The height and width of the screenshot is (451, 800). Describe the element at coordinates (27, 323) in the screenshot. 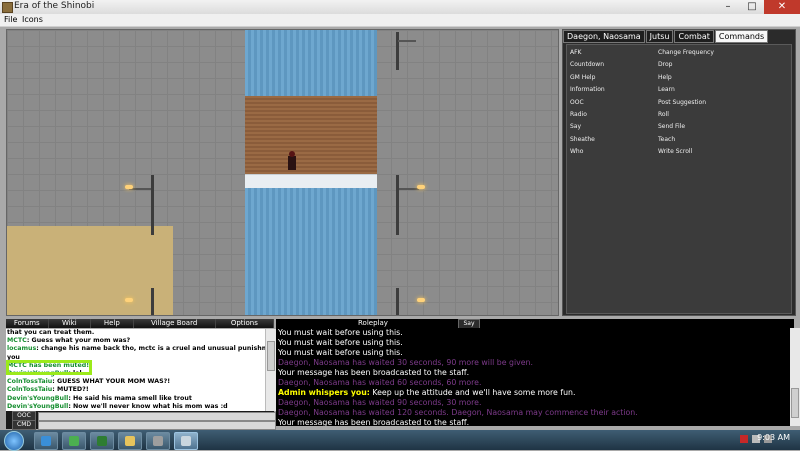

I see `forums-button: Forums` at that location.